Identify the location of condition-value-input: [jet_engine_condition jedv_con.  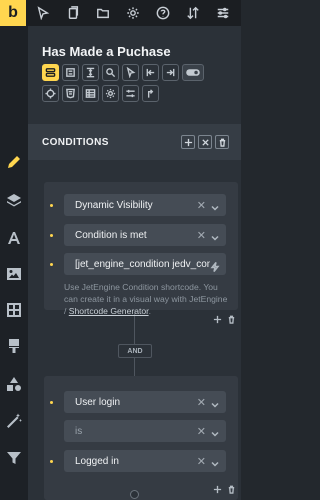
(145, 264).